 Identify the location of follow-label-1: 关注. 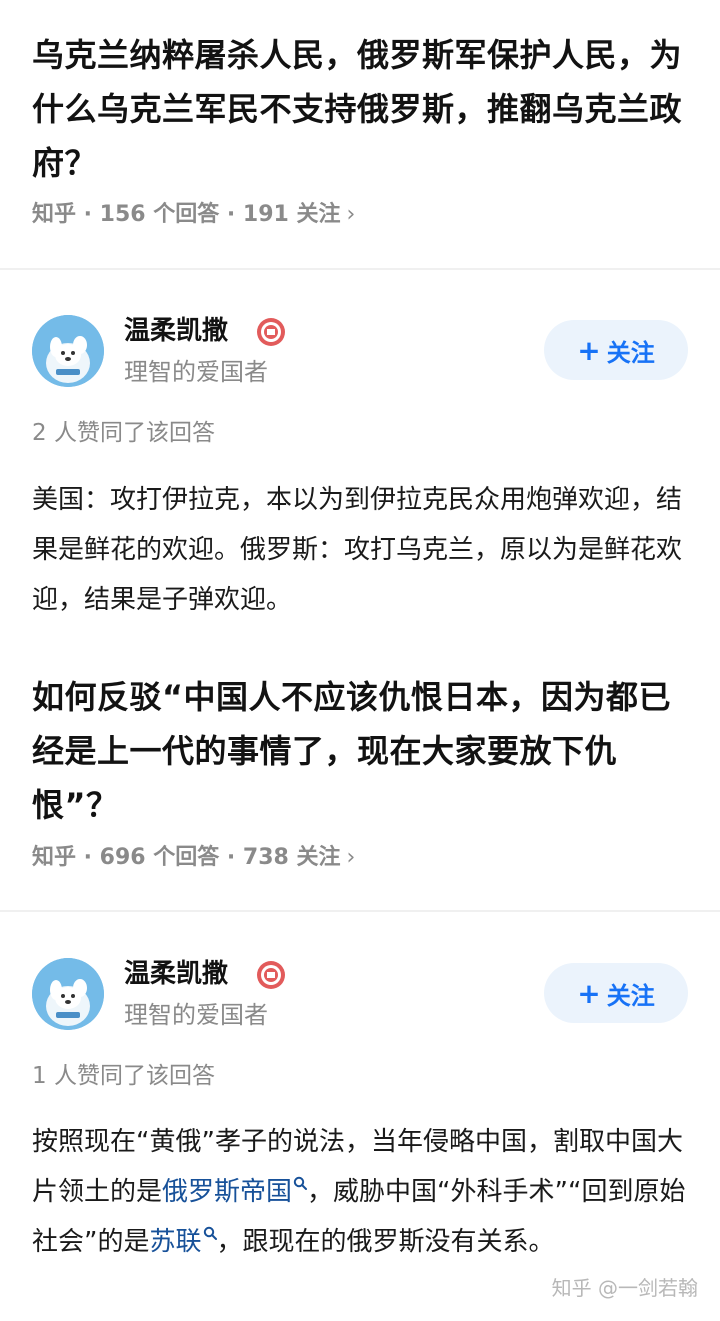
(630, 352).